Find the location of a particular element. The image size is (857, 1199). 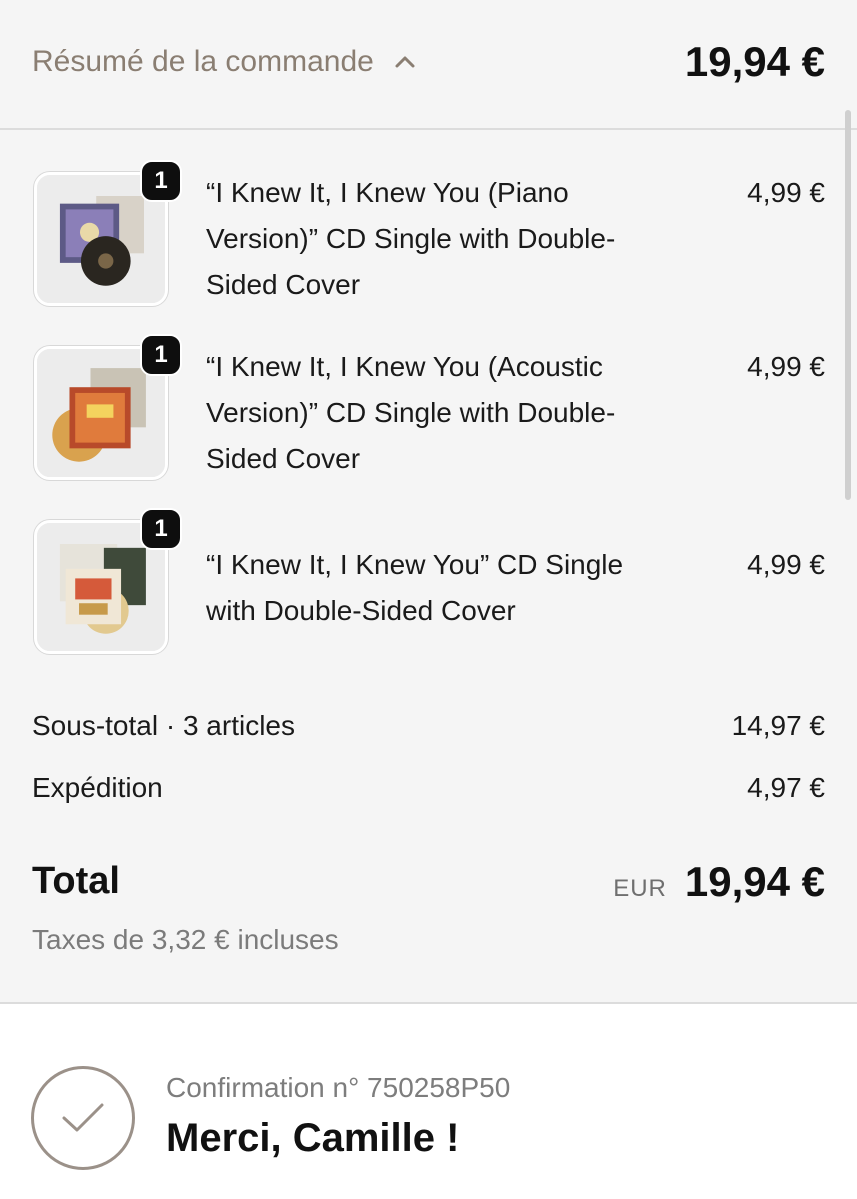

shipping-value: 4,97 € is located at coordinates (786, 787).